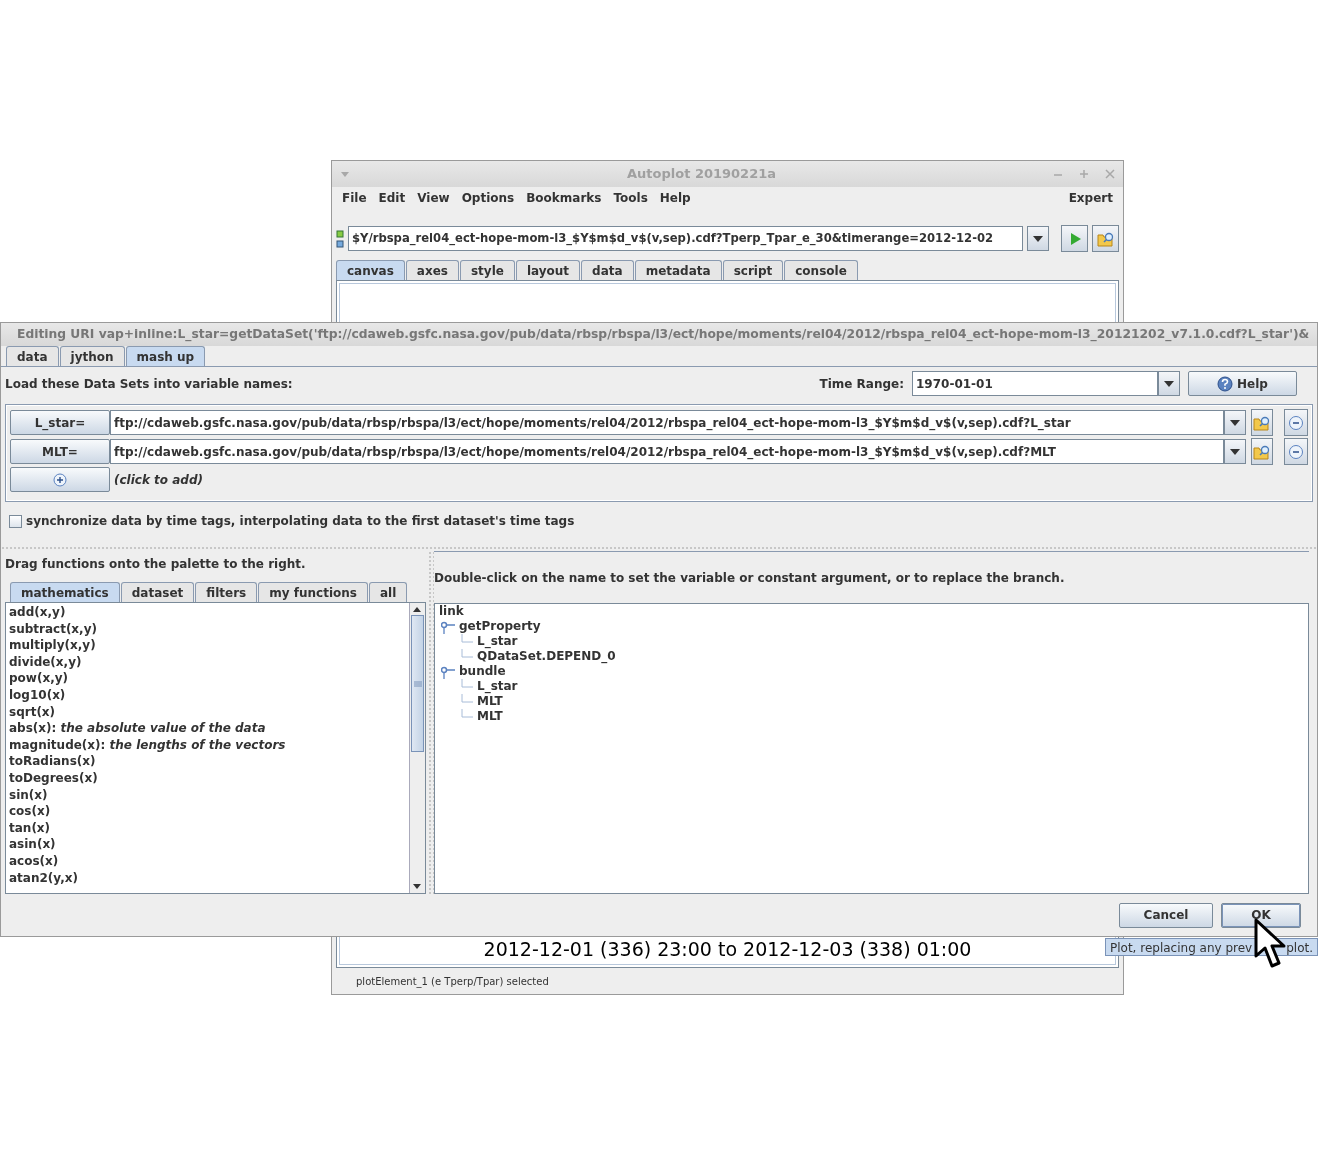  Describe the element at coordinates (207, 761) in the screenshot. I see `function-item: toRadians(x)` at that location.